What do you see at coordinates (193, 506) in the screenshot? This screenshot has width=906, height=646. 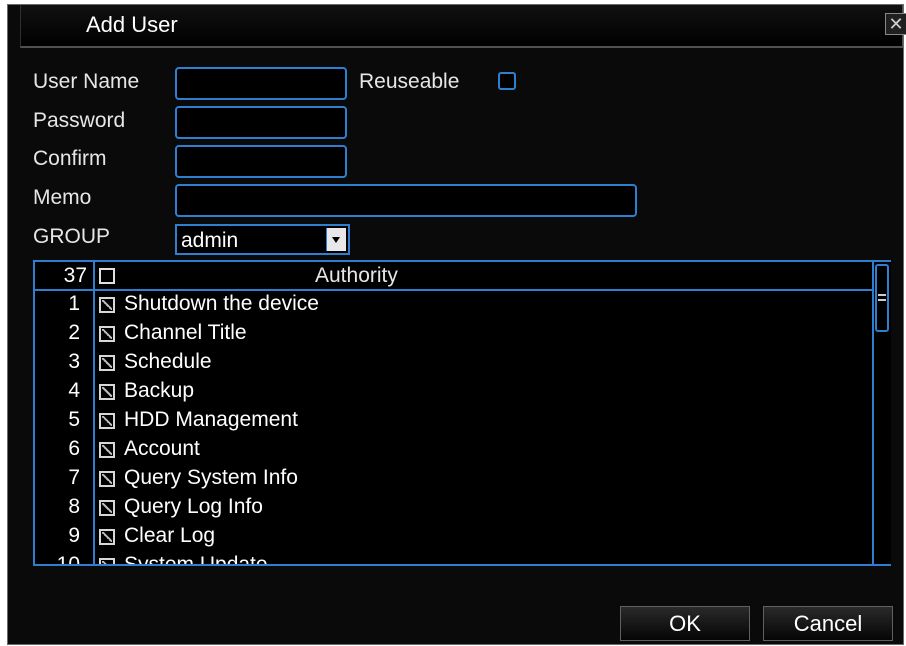 I see `row-label: Query Log Info` at bounding box center [193, 506].